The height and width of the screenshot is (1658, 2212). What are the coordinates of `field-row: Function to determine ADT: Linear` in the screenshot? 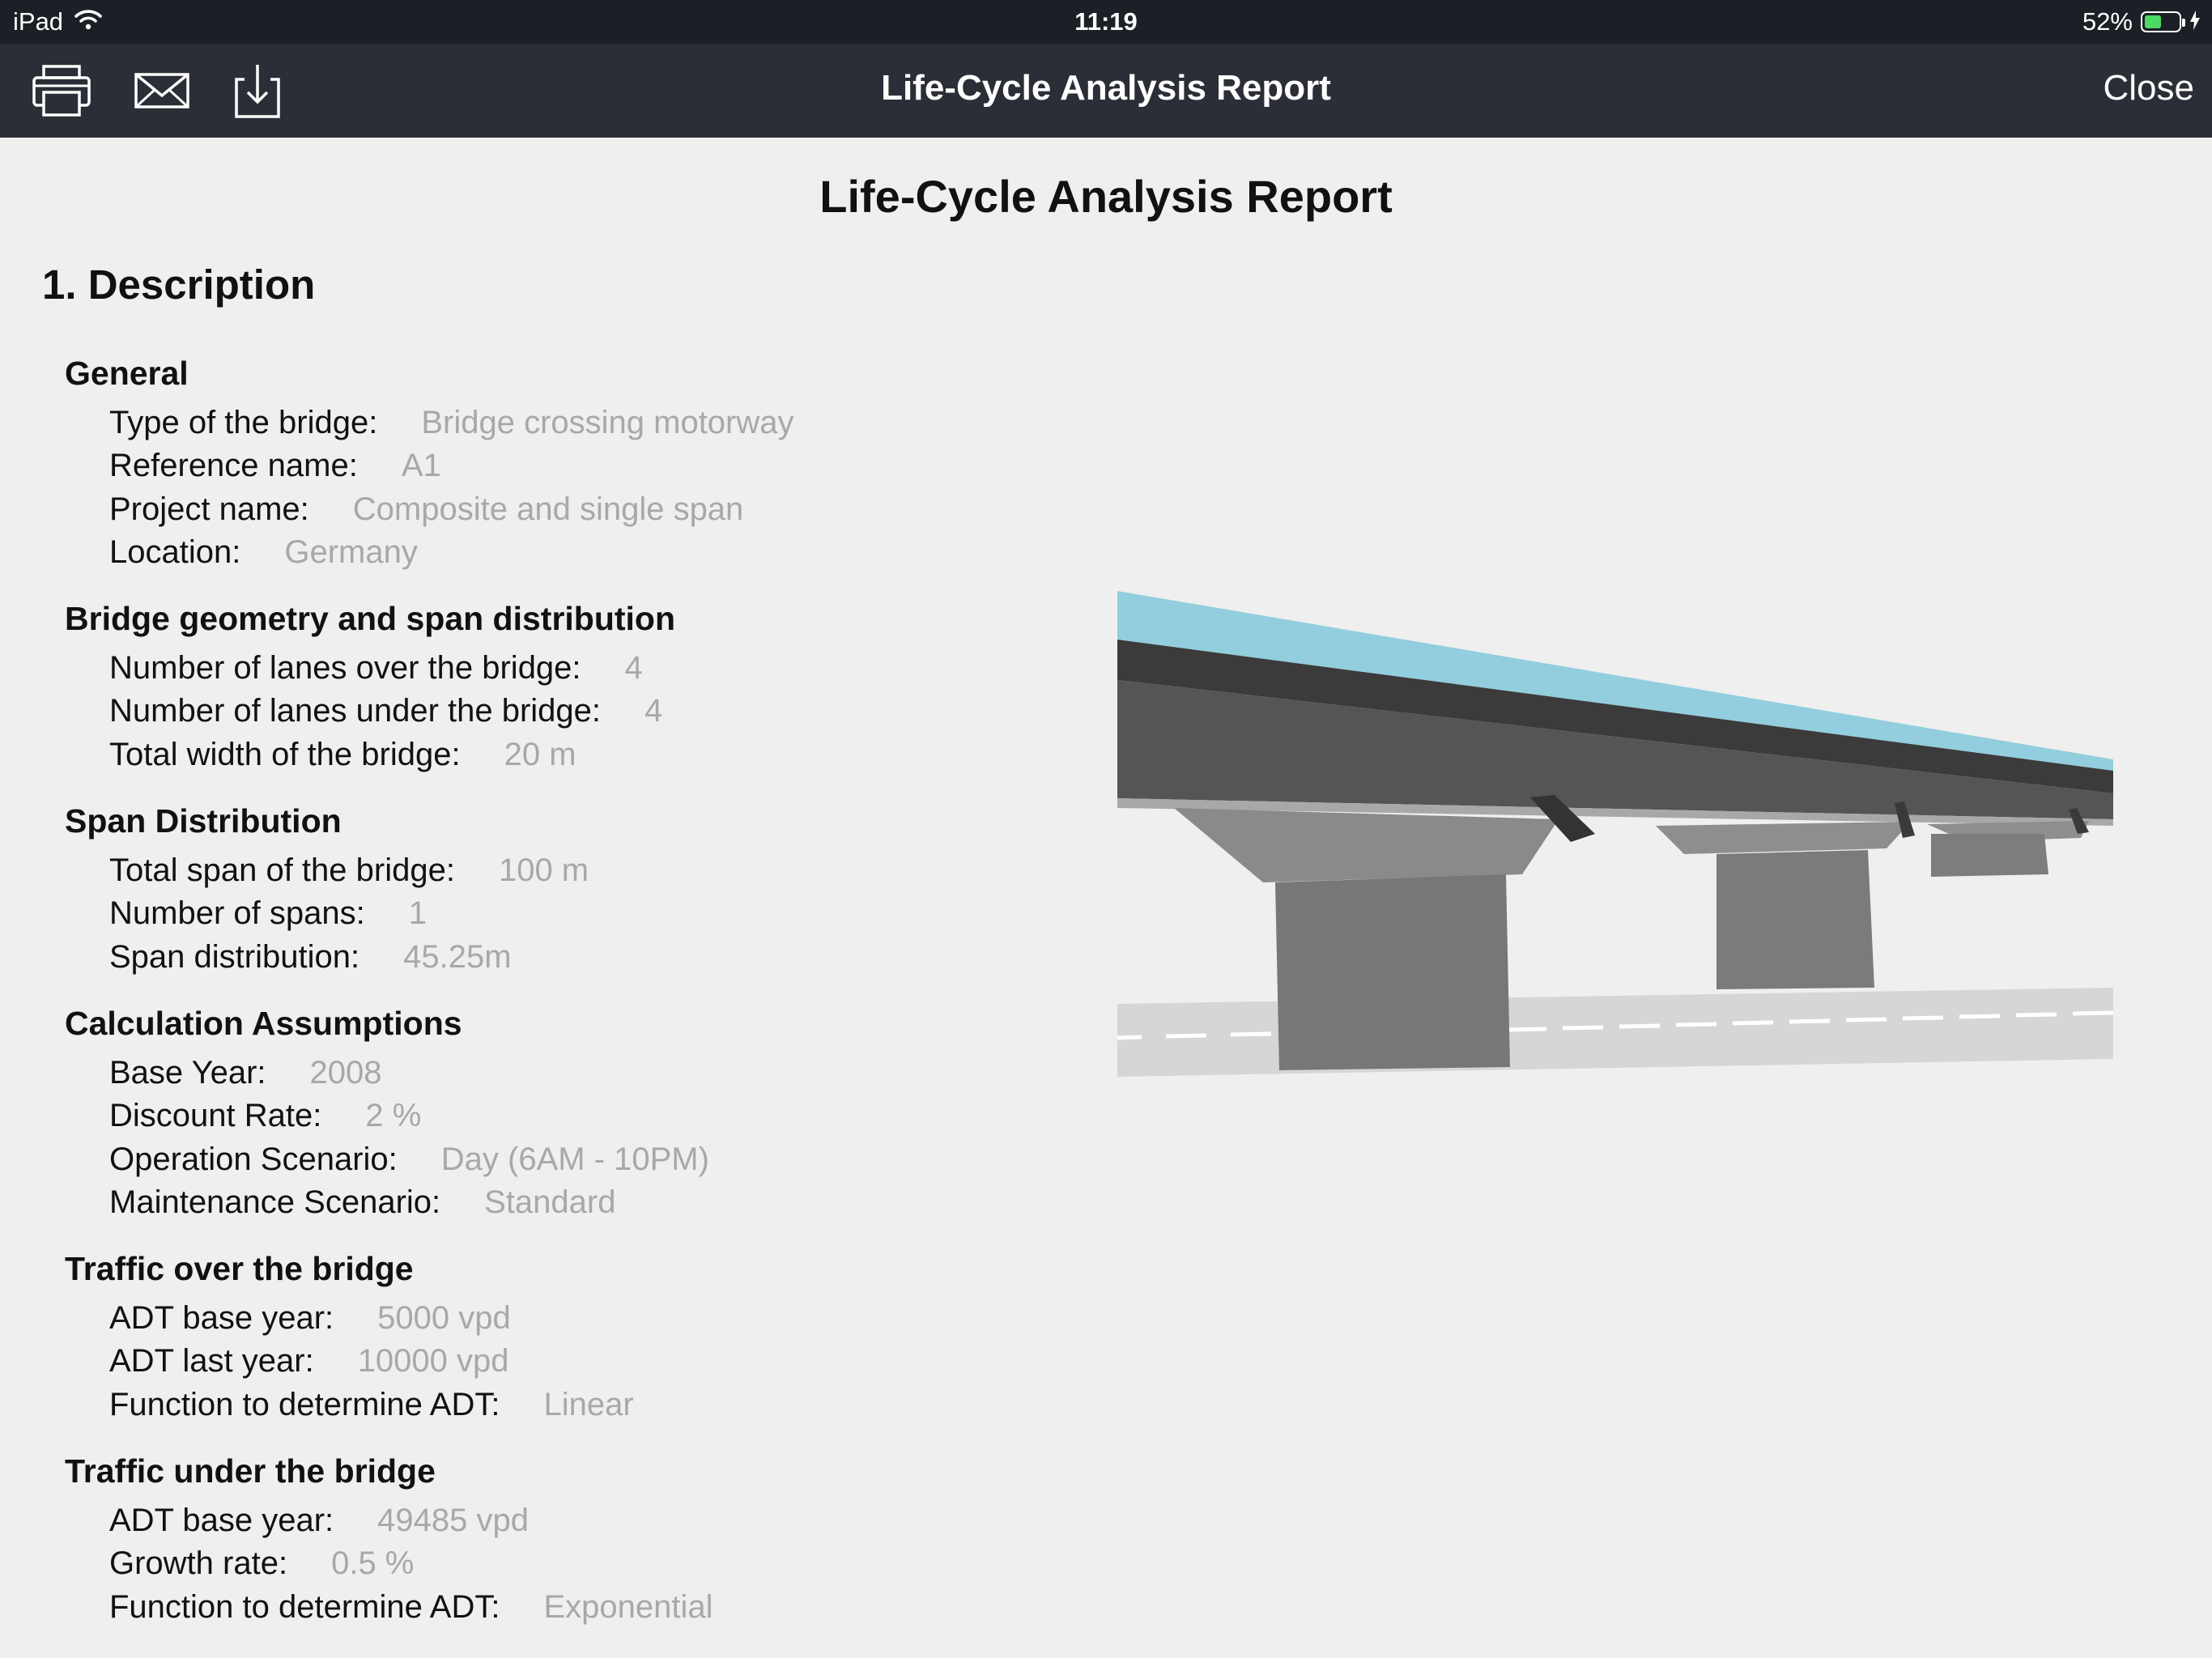 It's located at (564, 1405).